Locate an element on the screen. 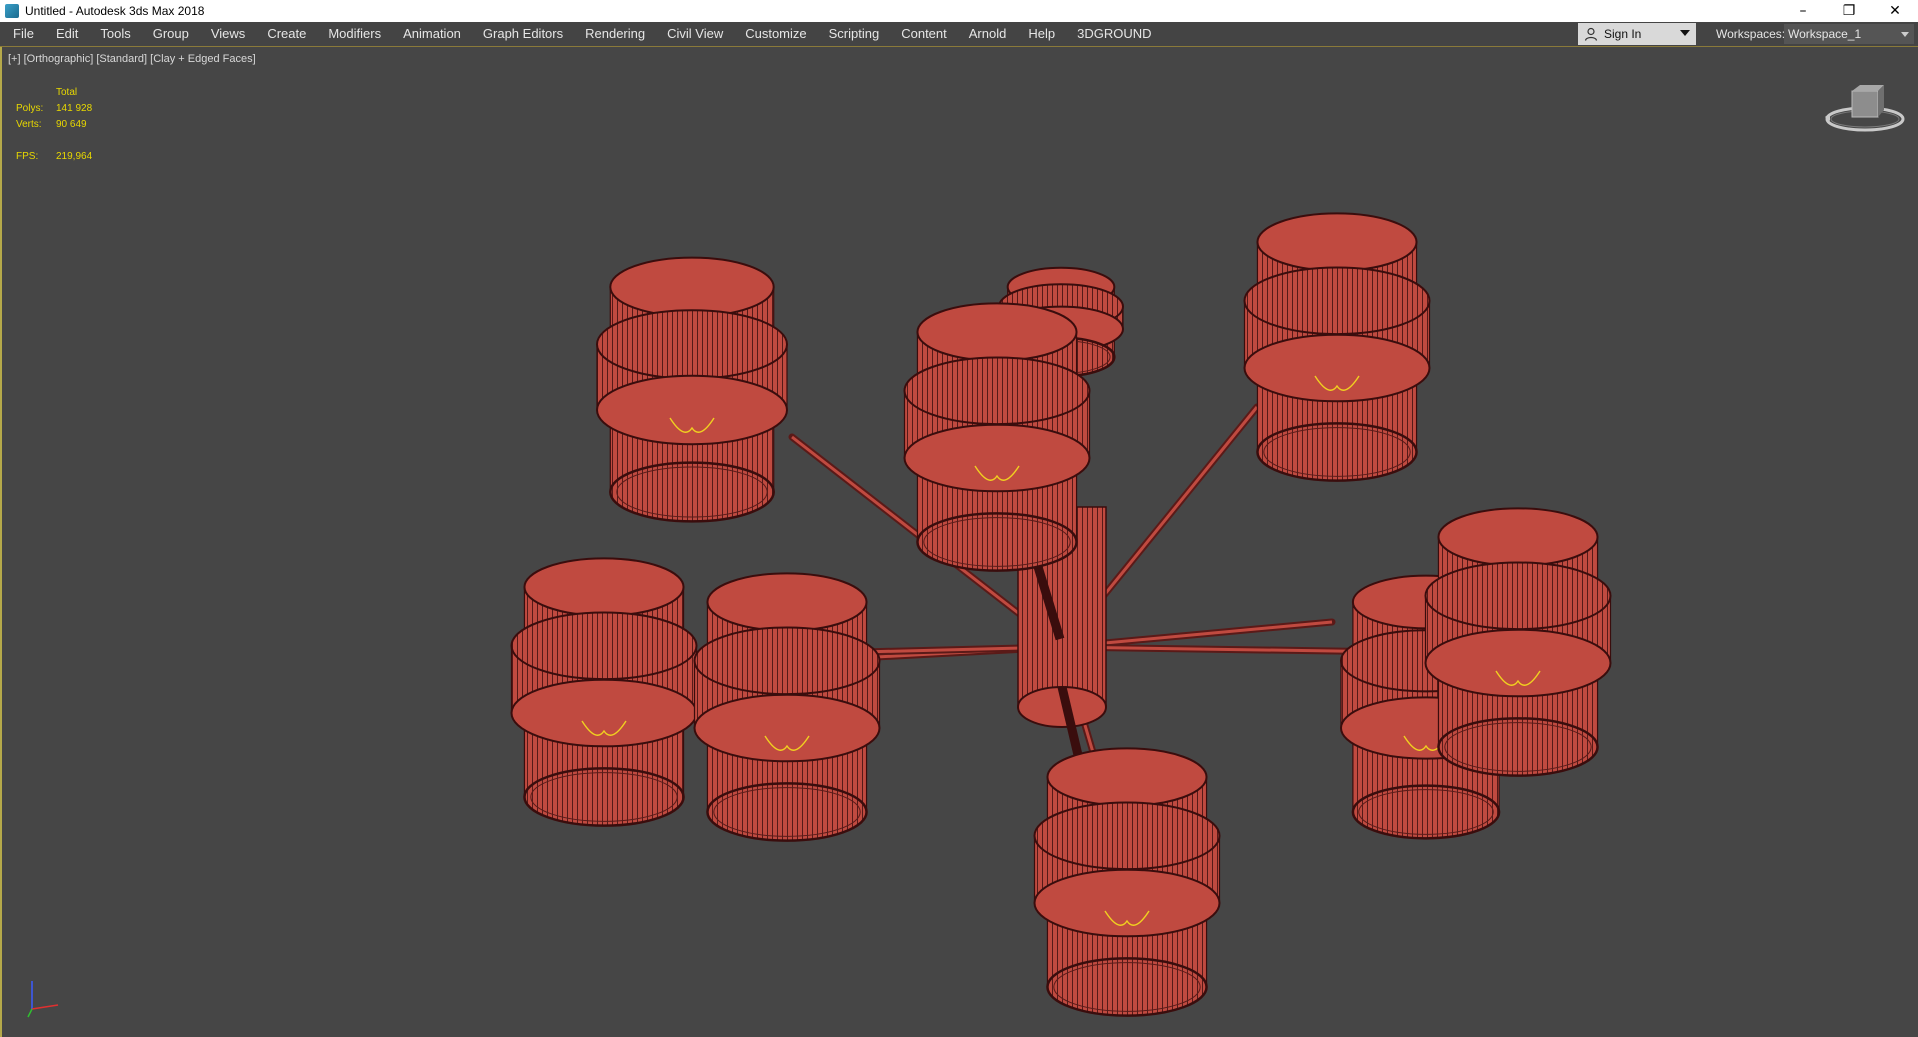 This screenshot has height=1037, width=1918. title-bar: Untitled - Autodesk 3ds Max 2018 – ❐ ✕ is located at coordinates (959, 11).